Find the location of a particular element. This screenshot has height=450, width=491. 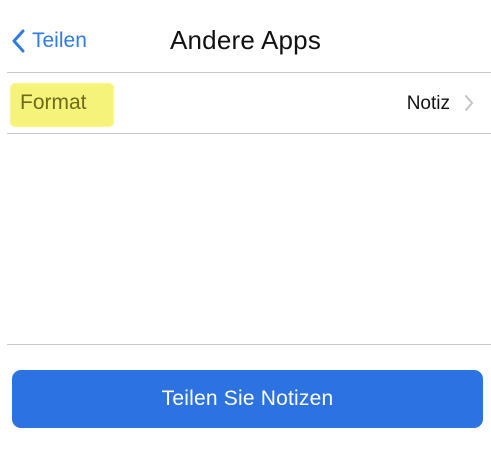

share-notes-label: Teilen Sie Notizen is located at coordinates (247, 398).